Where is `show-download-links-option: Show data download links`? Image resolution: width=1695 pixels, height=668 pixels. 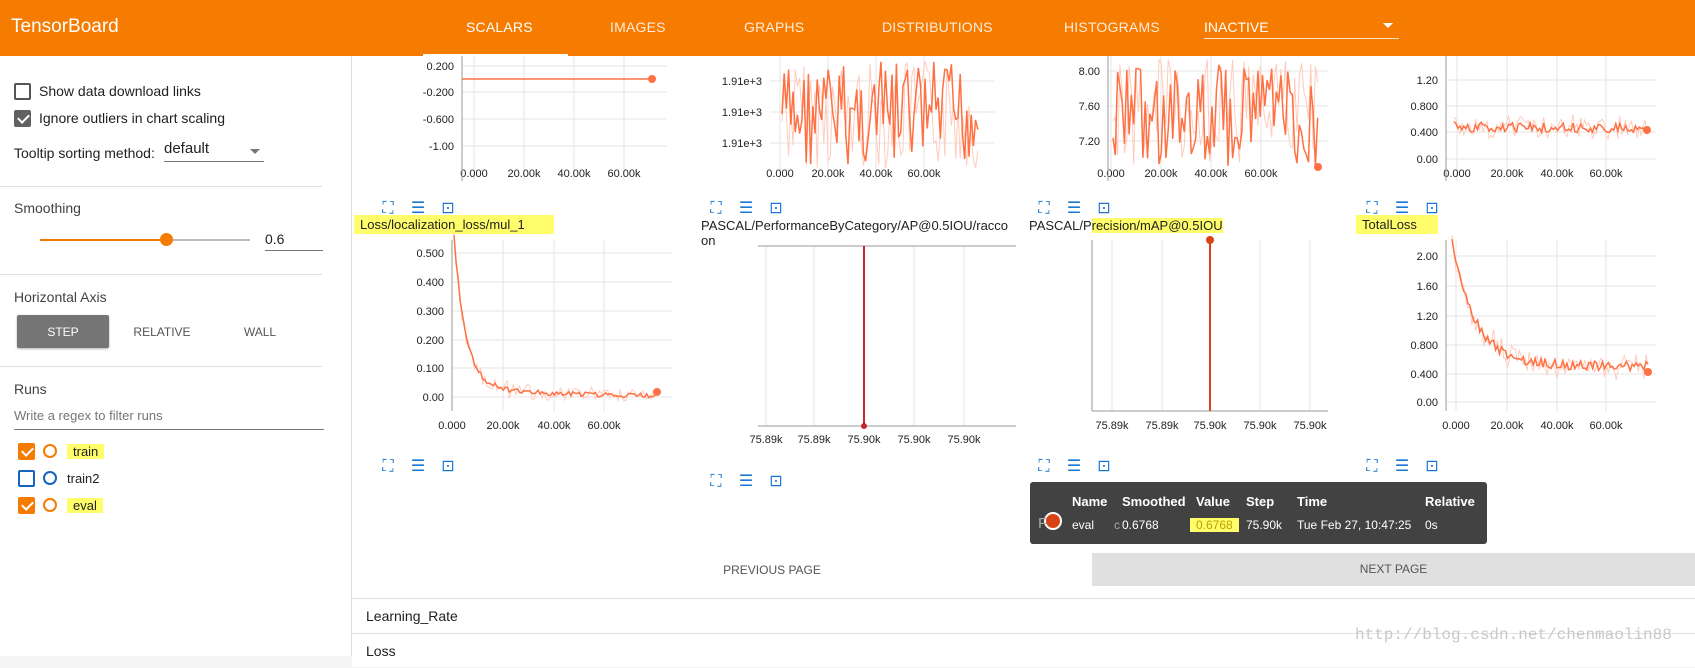 show-download-links-option: Show data download links is located at coordinates (107, 91).